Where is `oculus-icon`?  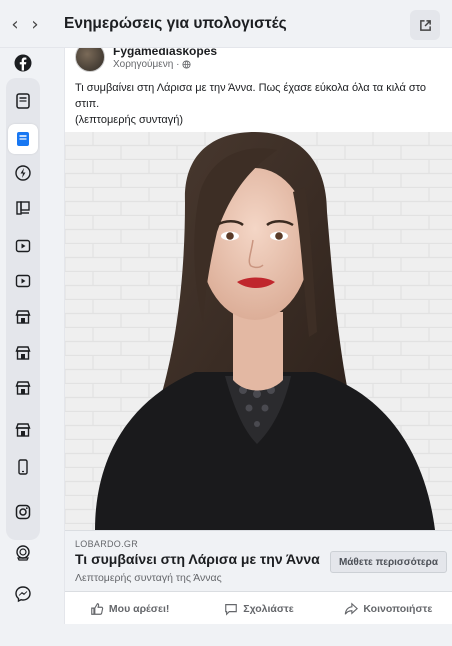 oculus-icon is located at coordinates (23, 553).